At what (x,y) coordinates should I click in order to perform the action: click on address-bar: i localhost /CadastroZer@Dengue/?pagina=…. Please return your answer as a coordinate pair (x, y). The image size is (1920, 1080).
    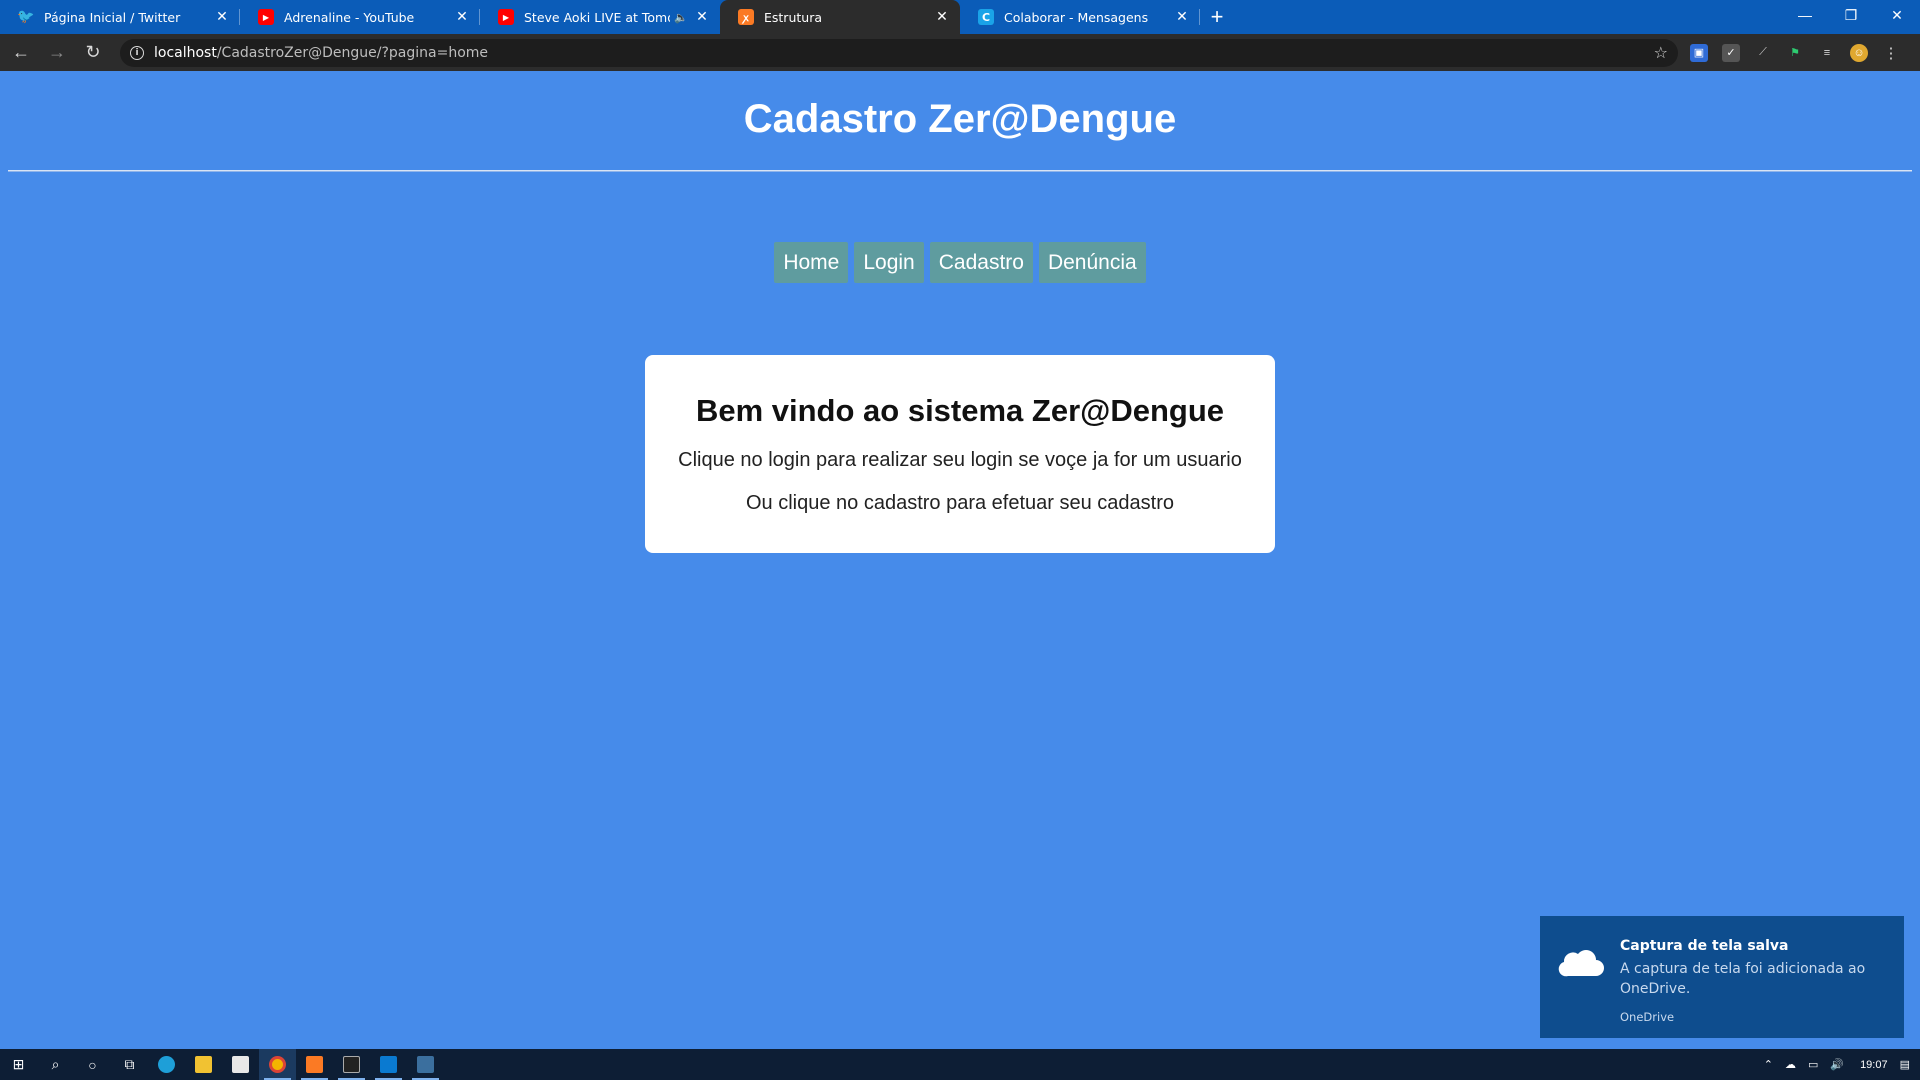
    Looking at the image, I should click on (899, 52).